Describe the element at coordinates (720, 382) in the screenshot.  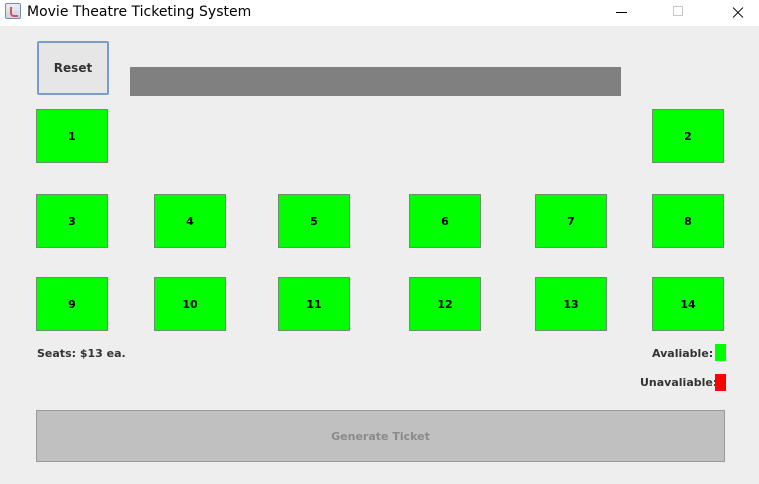
I see `unavailable-swatch` at that location.